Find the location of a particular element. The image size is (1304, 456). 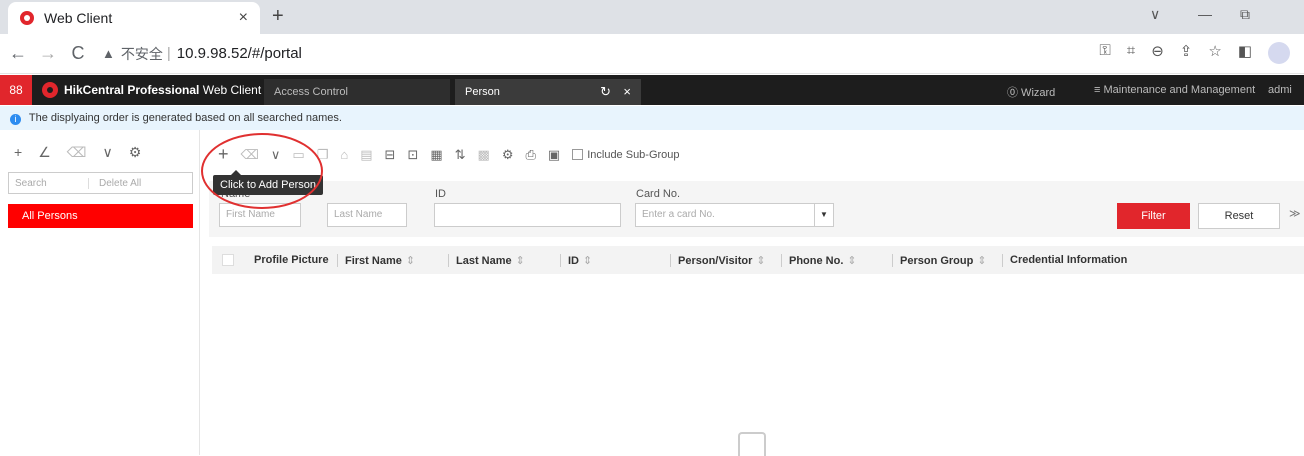

column-last-name: Last Name ⇕ is located at coordinates (486, 260).